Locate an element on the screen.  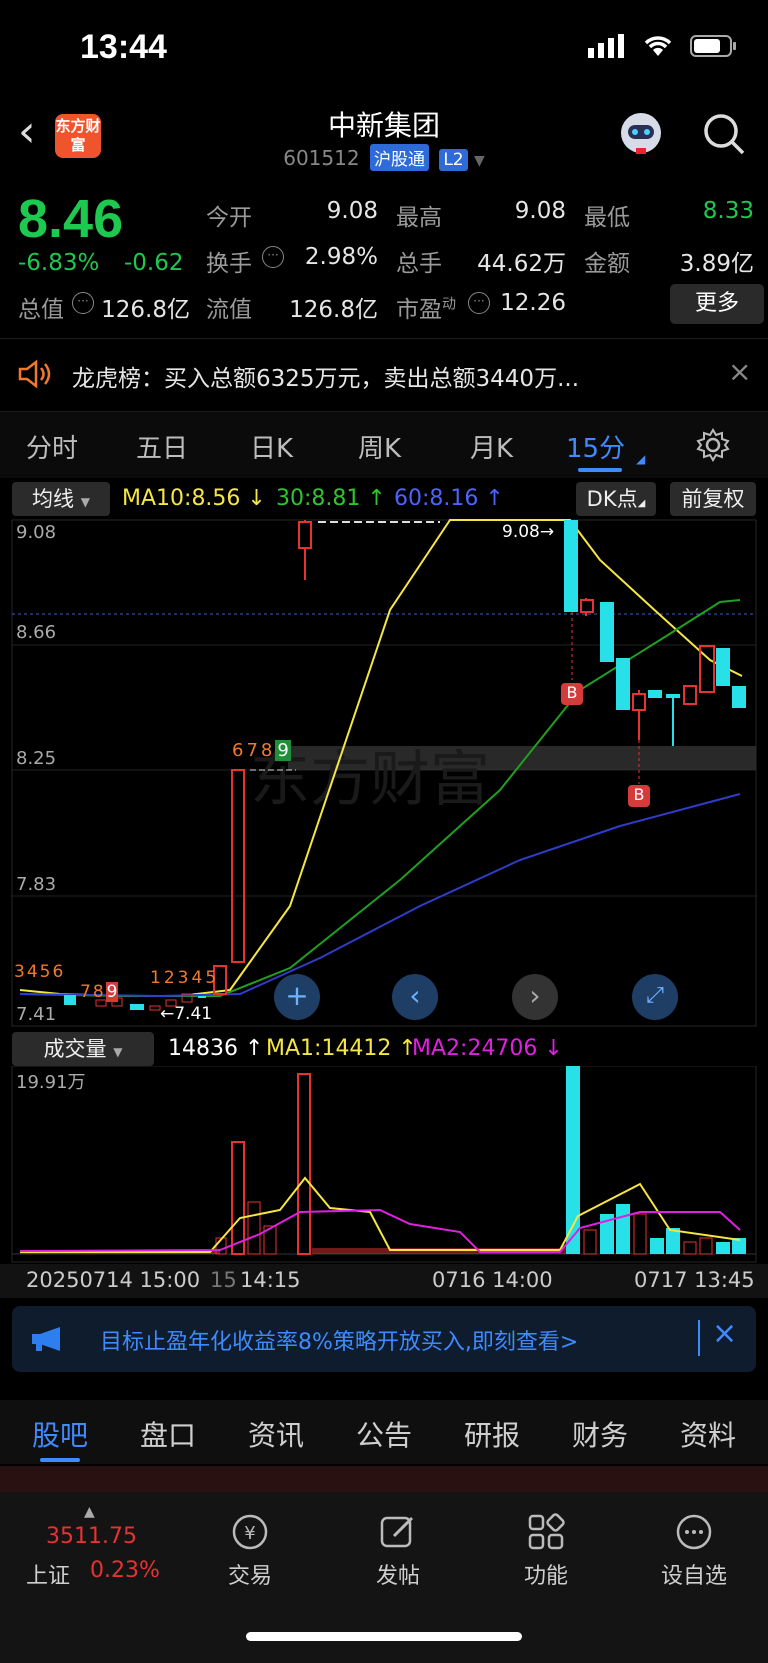
tab-research: 研报 is located at coordinates (492, 1434).